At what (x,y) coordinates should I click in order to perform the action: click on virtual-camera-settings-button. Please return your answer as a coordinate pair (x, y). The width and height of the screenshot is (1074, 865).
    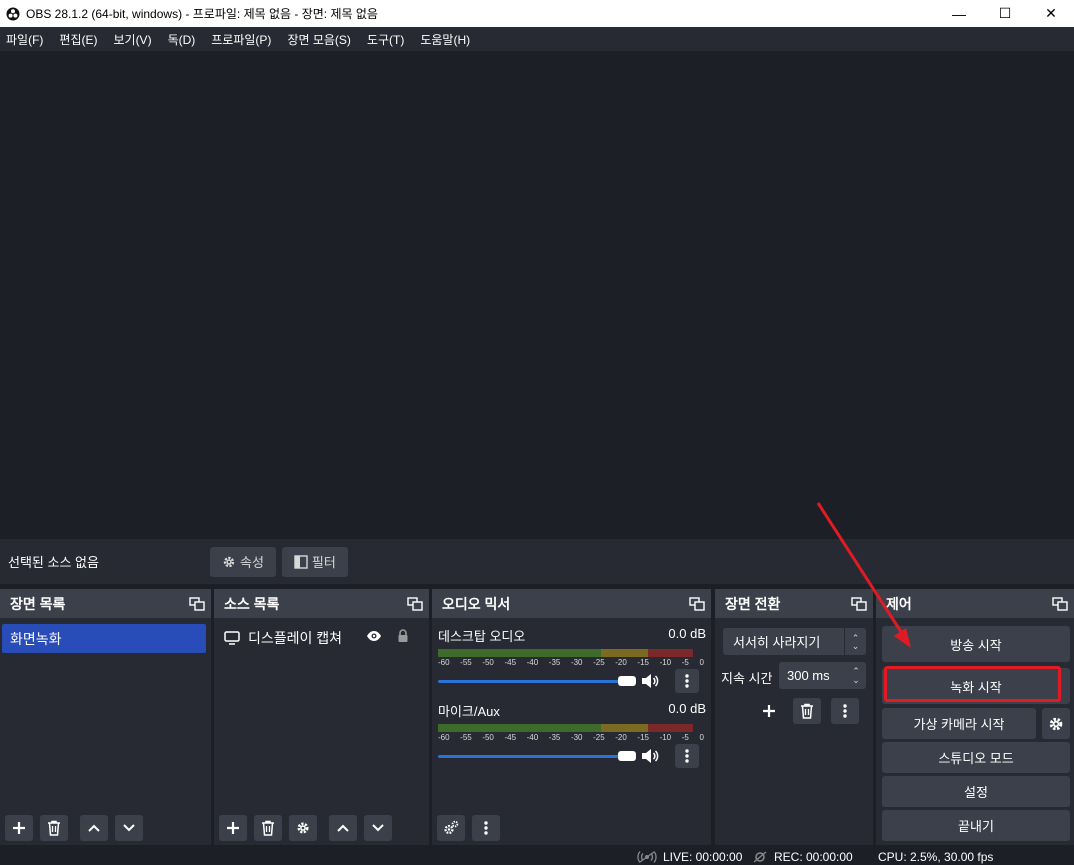
    Looking at the image, I should click on (1056, 723).